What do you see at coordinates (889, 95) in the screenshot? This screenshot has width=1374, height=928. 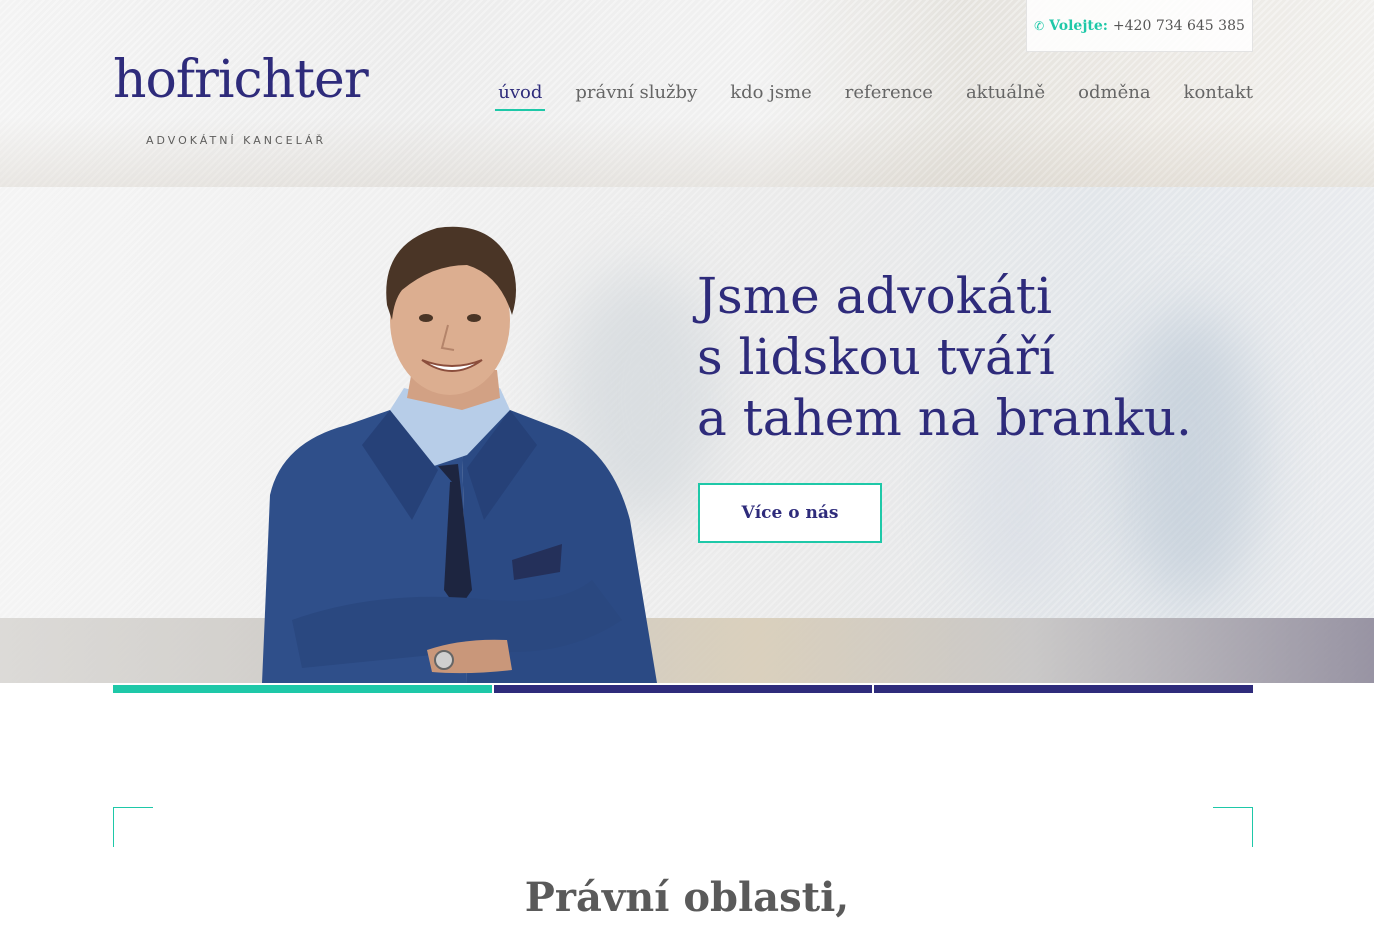 I see `nav-item-reference: reference` at bounding box center [889, 95].